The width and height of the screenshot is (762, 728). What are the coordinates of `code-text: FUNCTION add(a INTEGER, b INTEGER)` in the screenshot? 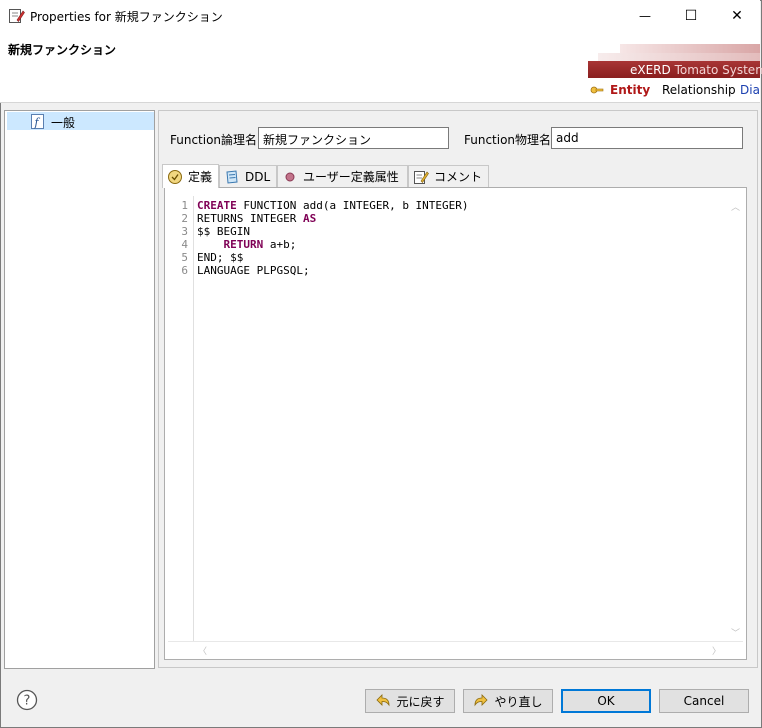 It's located at (352, 205).